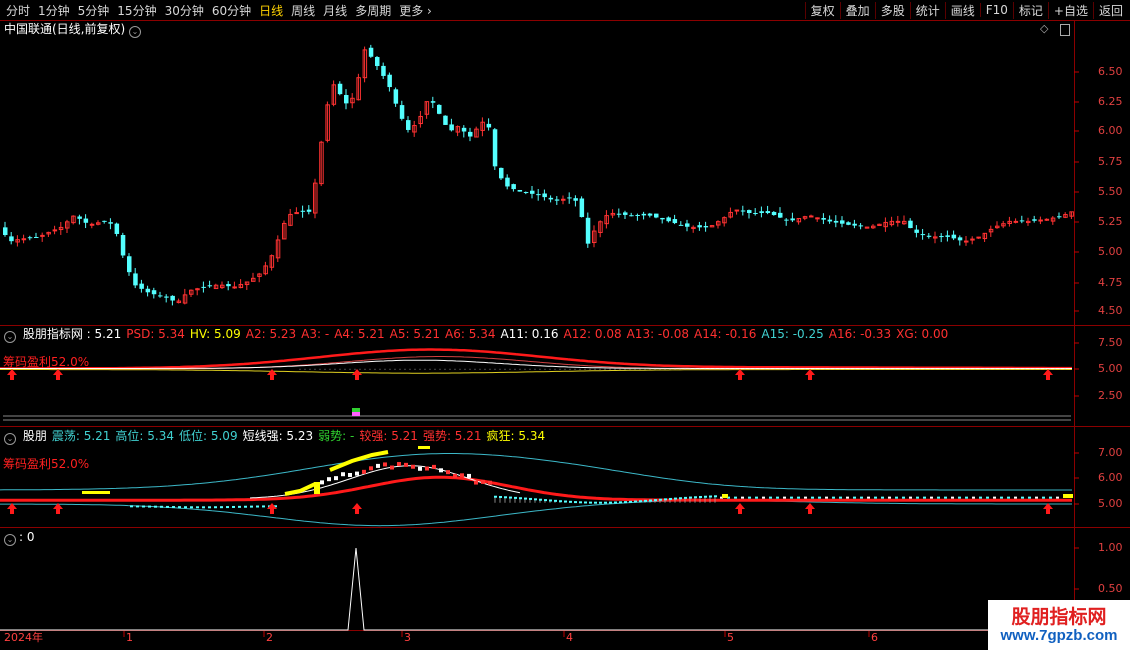 This screenshot has width=1130, height=650. Describe the element at coordinates (359, 334) in the screenshot. I see `indicator-value-5: A4: 5.21` at that location.